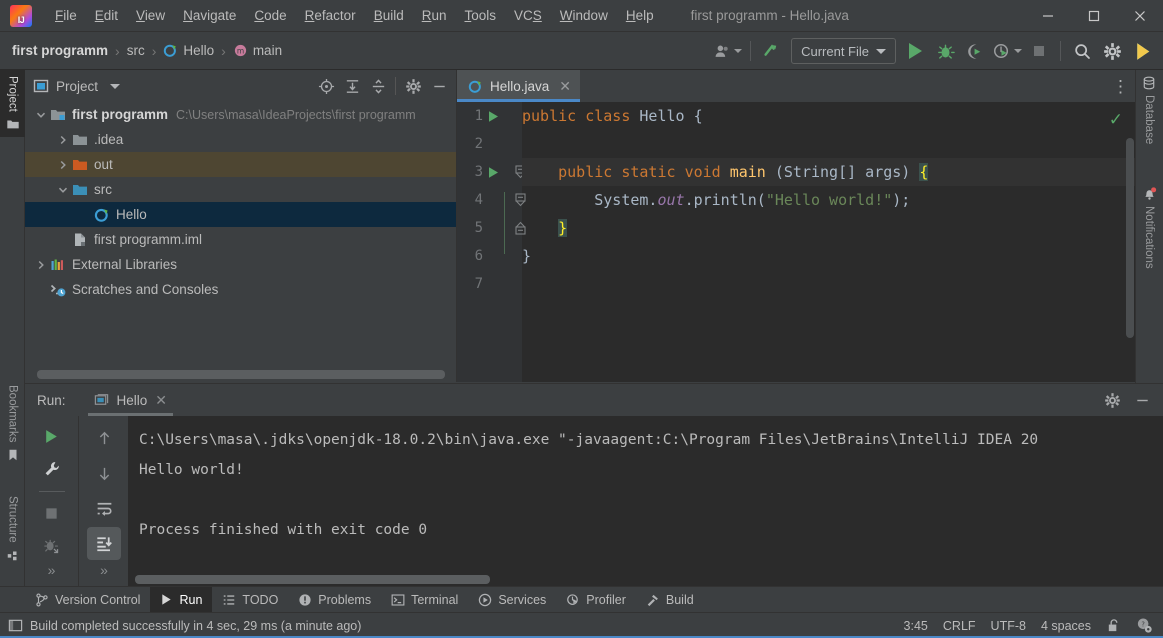 The width and height of the screenshot is (1163, 638). I want to click on more-options-icon: ⋮, so click(1120, 86).